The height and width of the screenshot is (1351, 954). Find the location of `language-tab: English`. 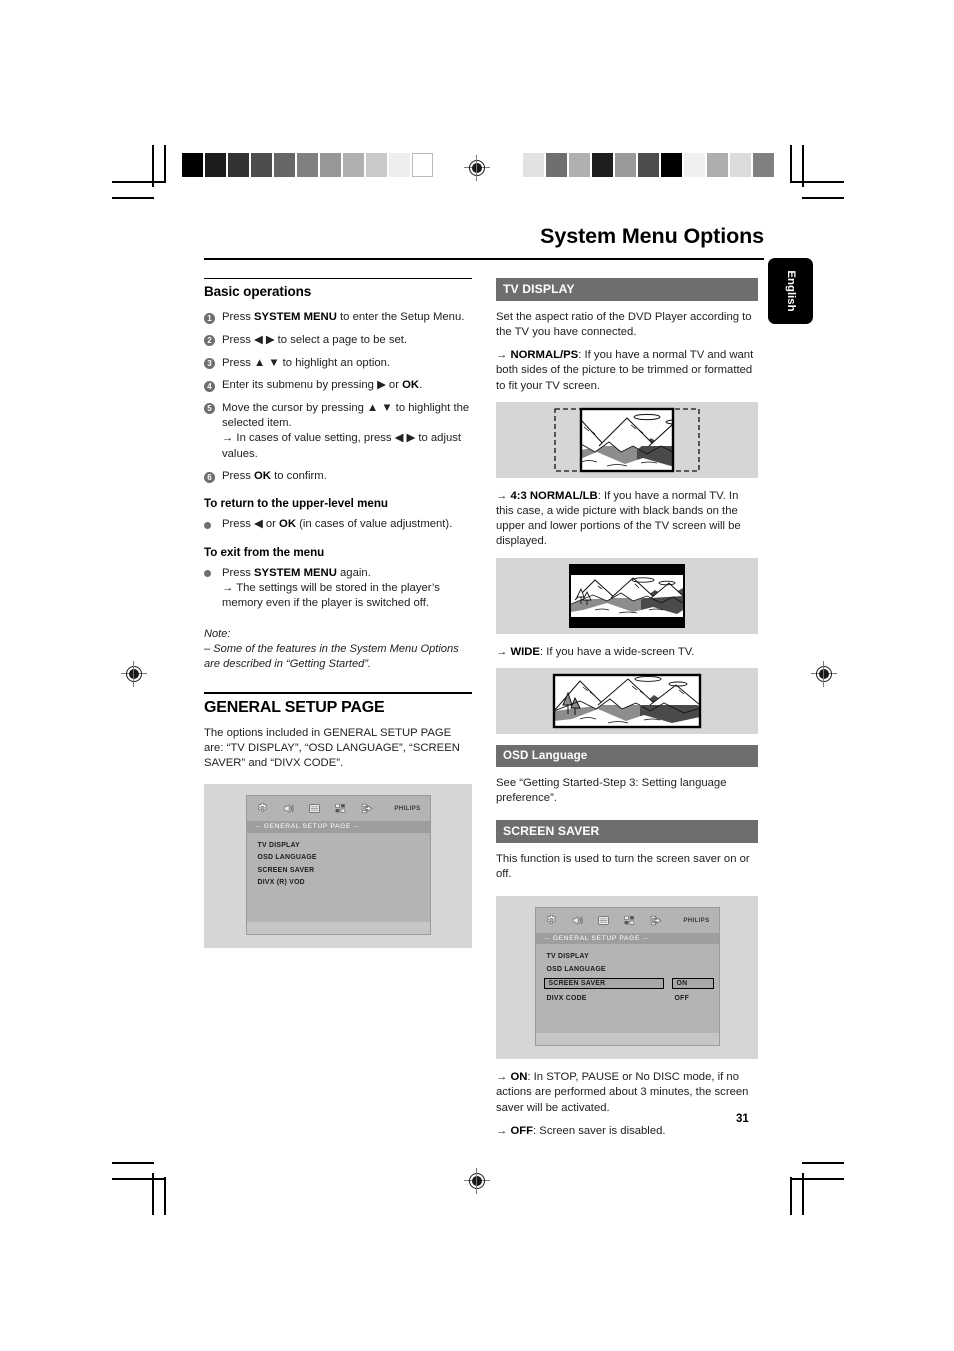

language-tab: English is located at coordinates (790, 291).